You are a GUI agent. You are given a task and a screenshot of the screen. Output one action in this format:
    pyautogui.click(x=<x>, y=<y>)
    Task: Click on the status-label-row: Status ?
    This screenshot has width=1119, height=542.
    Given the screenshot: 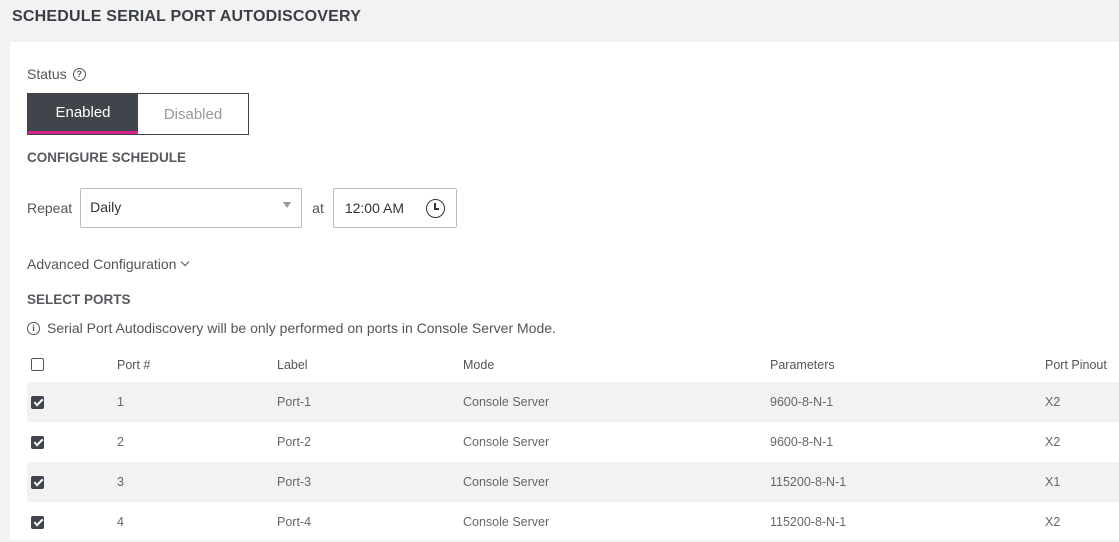 What is the action you would take?
    pyautogui.click(x=56, y=74)
    